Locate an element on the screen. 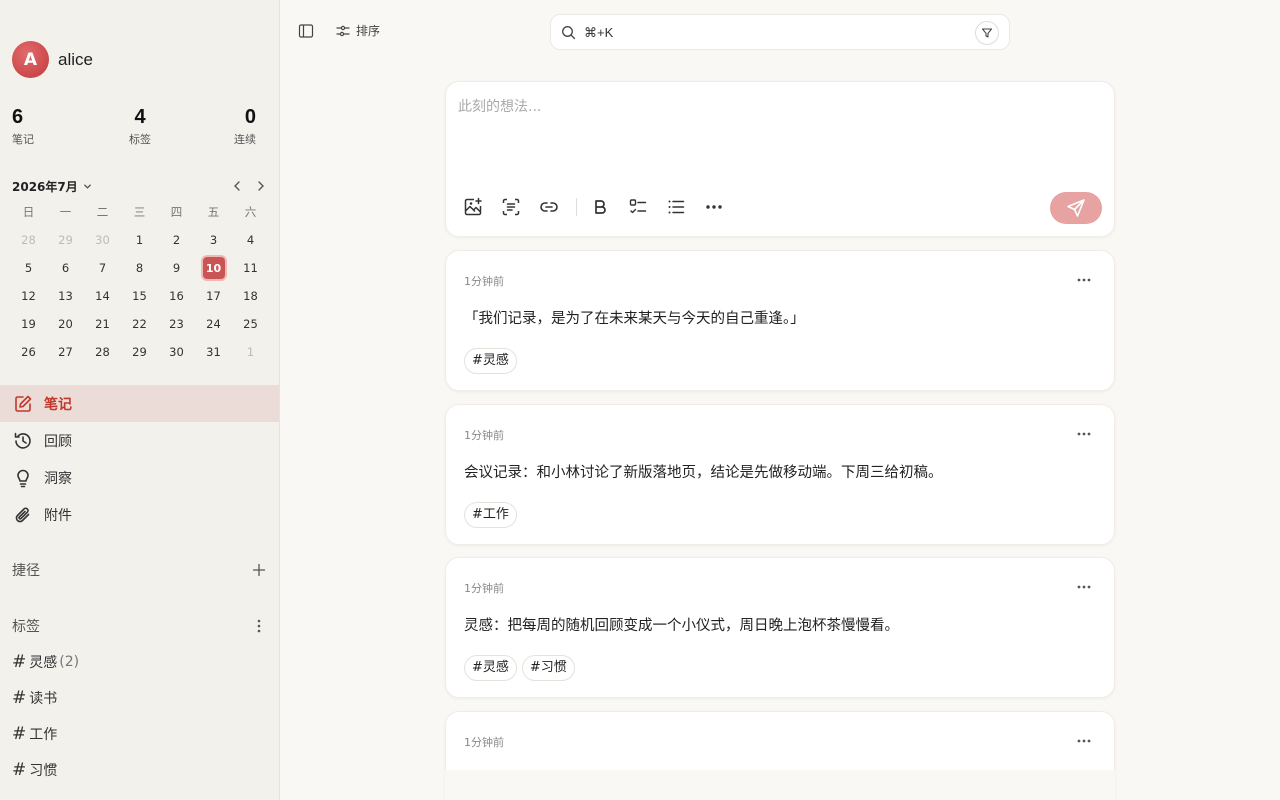 The width and height of the screenshot is (1280, 800). send-button is located at coordinates (1076, 208).